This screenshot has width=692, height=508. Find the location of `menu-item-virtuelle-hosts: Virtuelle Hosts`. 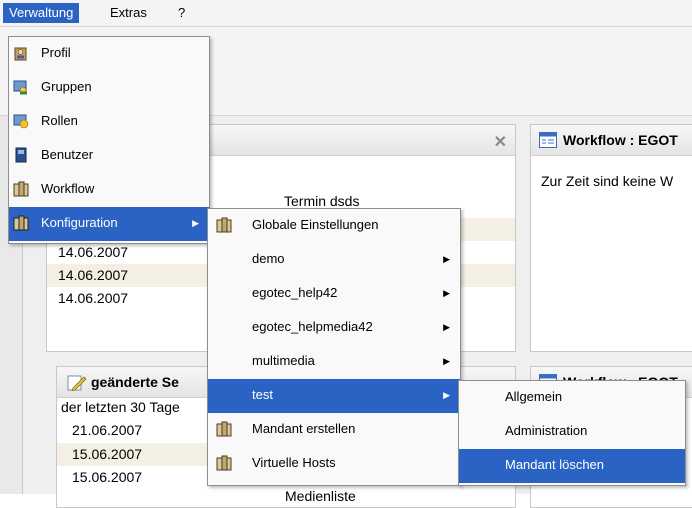

menu-item-virtuelle-hosts: Virtuelle Hosts is located at coordinates (334, 464).